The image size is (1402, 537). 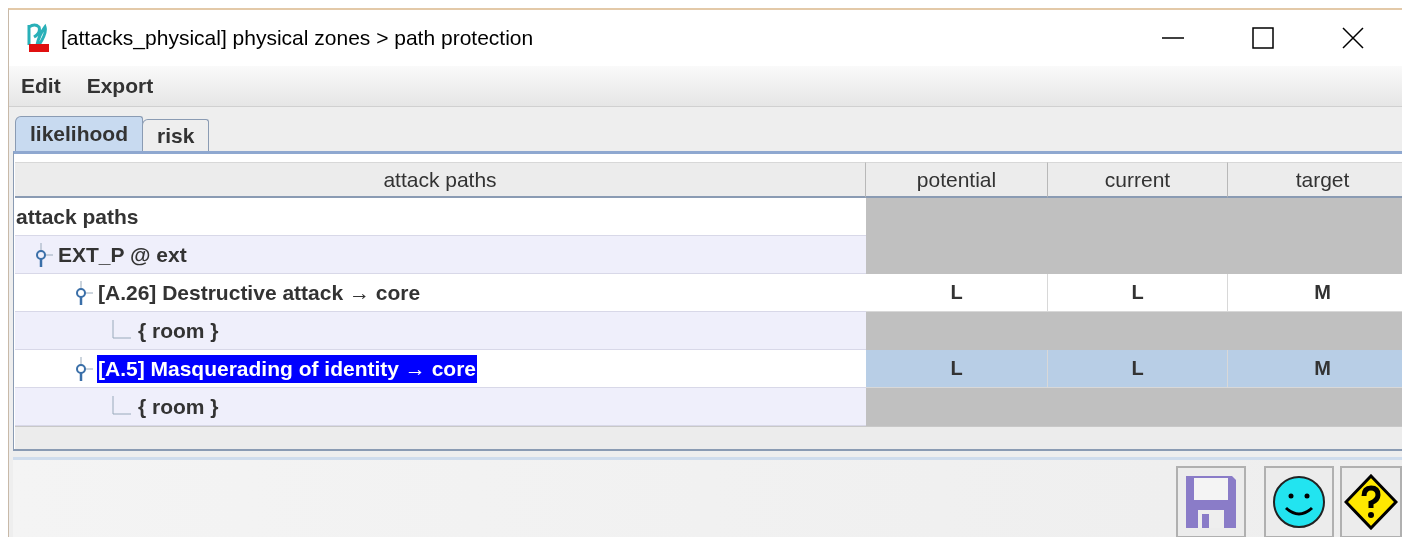 I want to click on tree-node-label: EXT_P @ ext, so click(x=122, y=254).